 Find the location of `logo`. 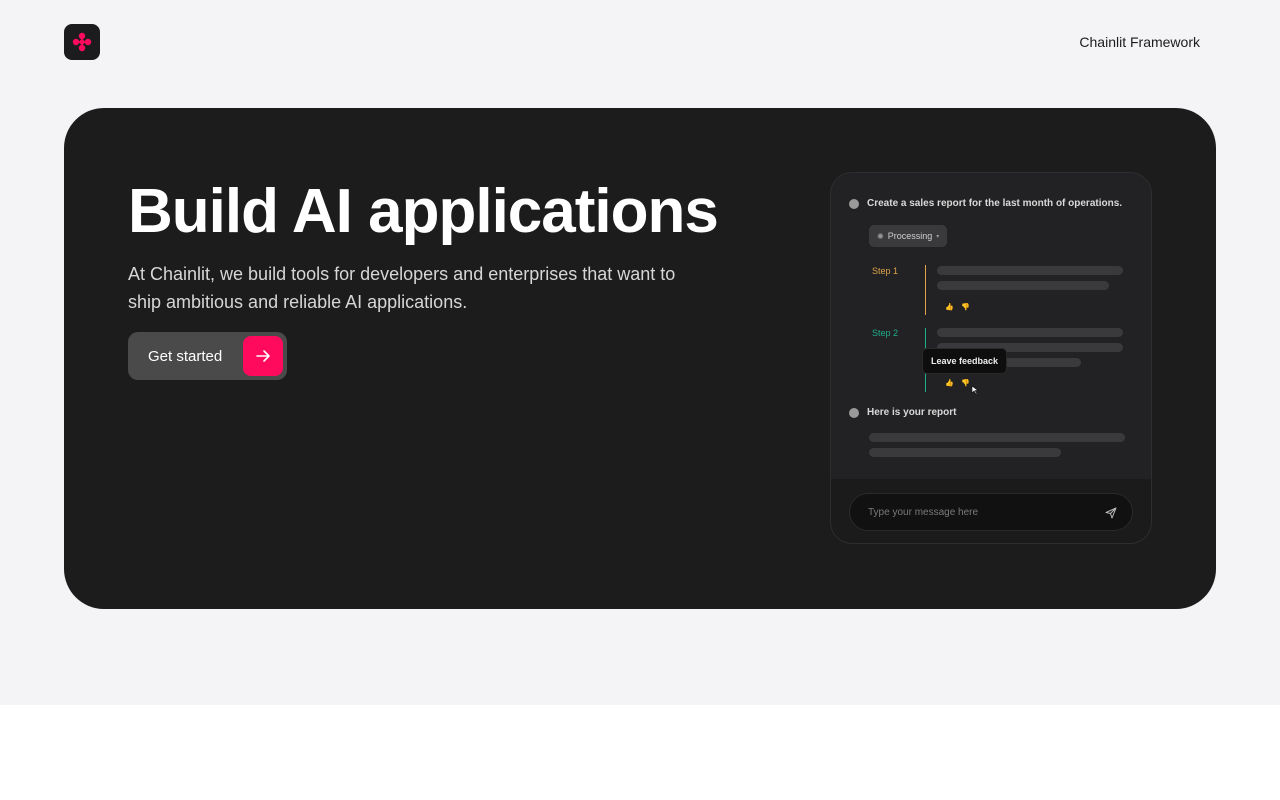

logo is located at coordinates (82, 42).